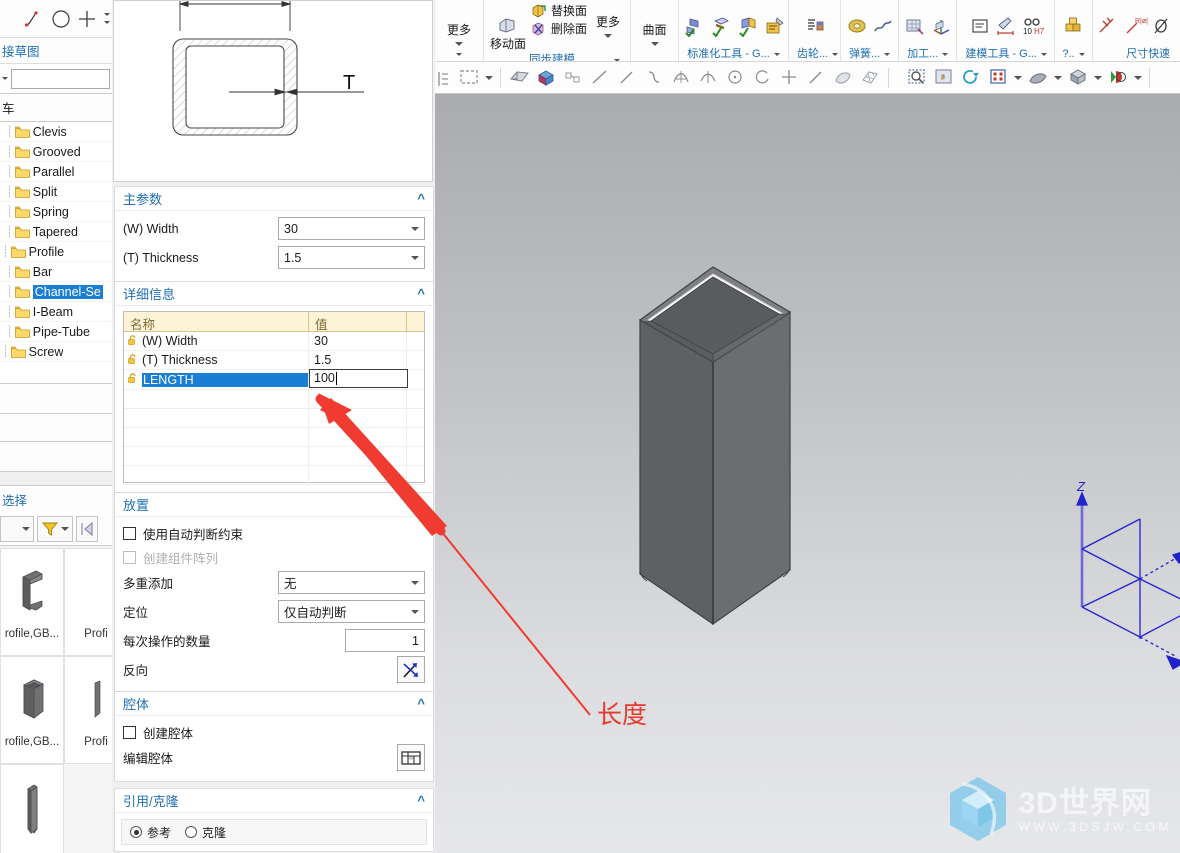 This screenshot has width=1180, height=853. I want to click on orient-view-icon, so click(1078, 78).